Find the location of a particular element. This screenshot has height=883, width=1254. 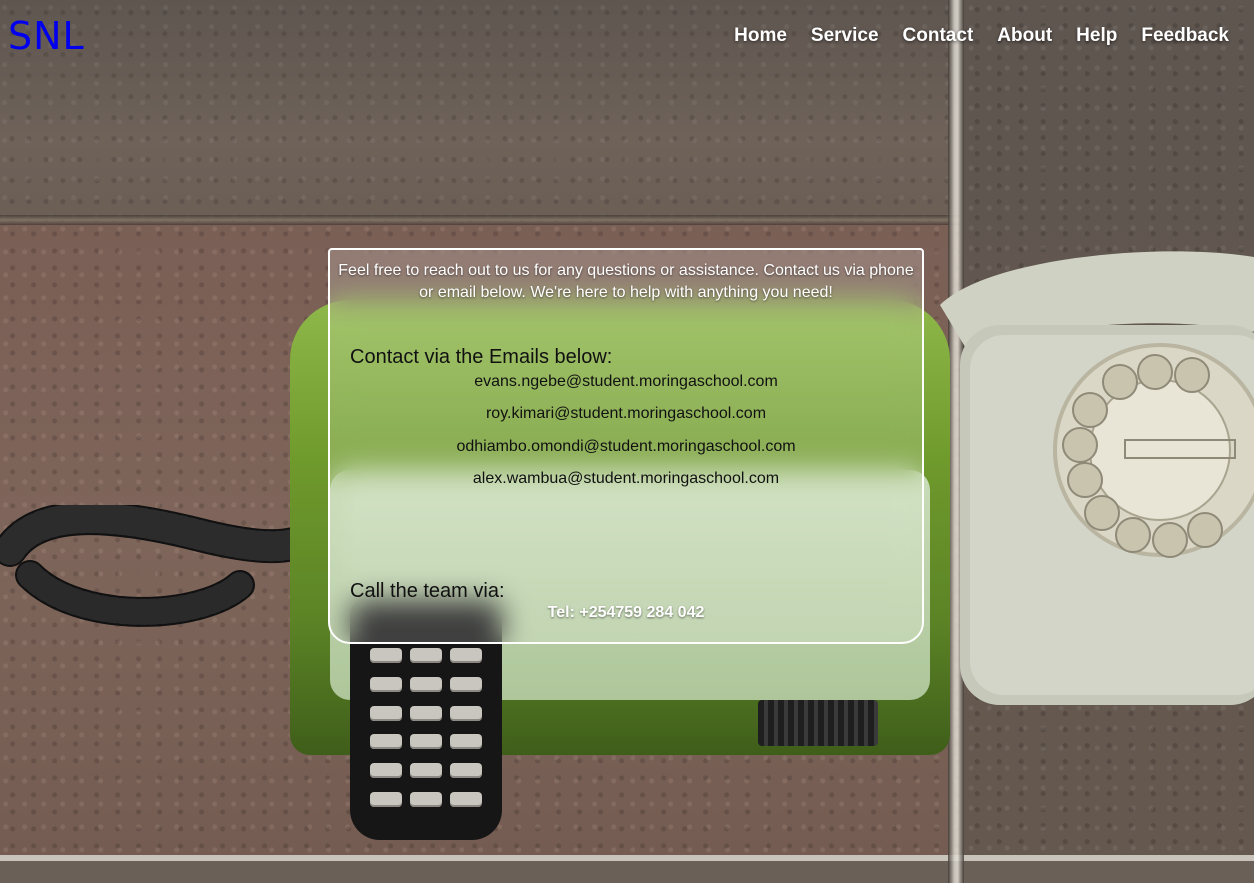

nav-home-link: Home is located at coordinates (760, 36).